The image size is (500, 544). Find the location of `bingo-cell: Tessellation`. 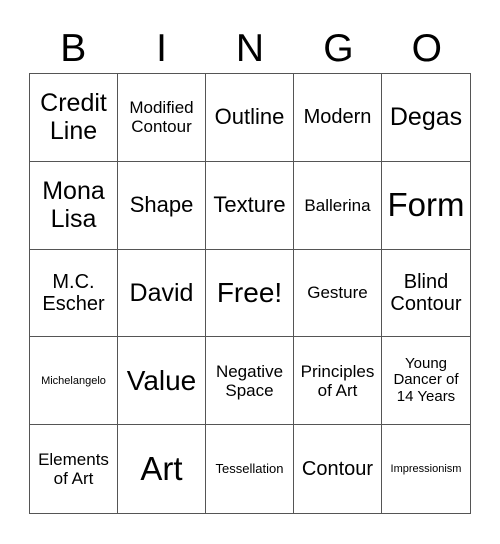

bingo-cell: Tessellation is located at coordinates (250, 469).